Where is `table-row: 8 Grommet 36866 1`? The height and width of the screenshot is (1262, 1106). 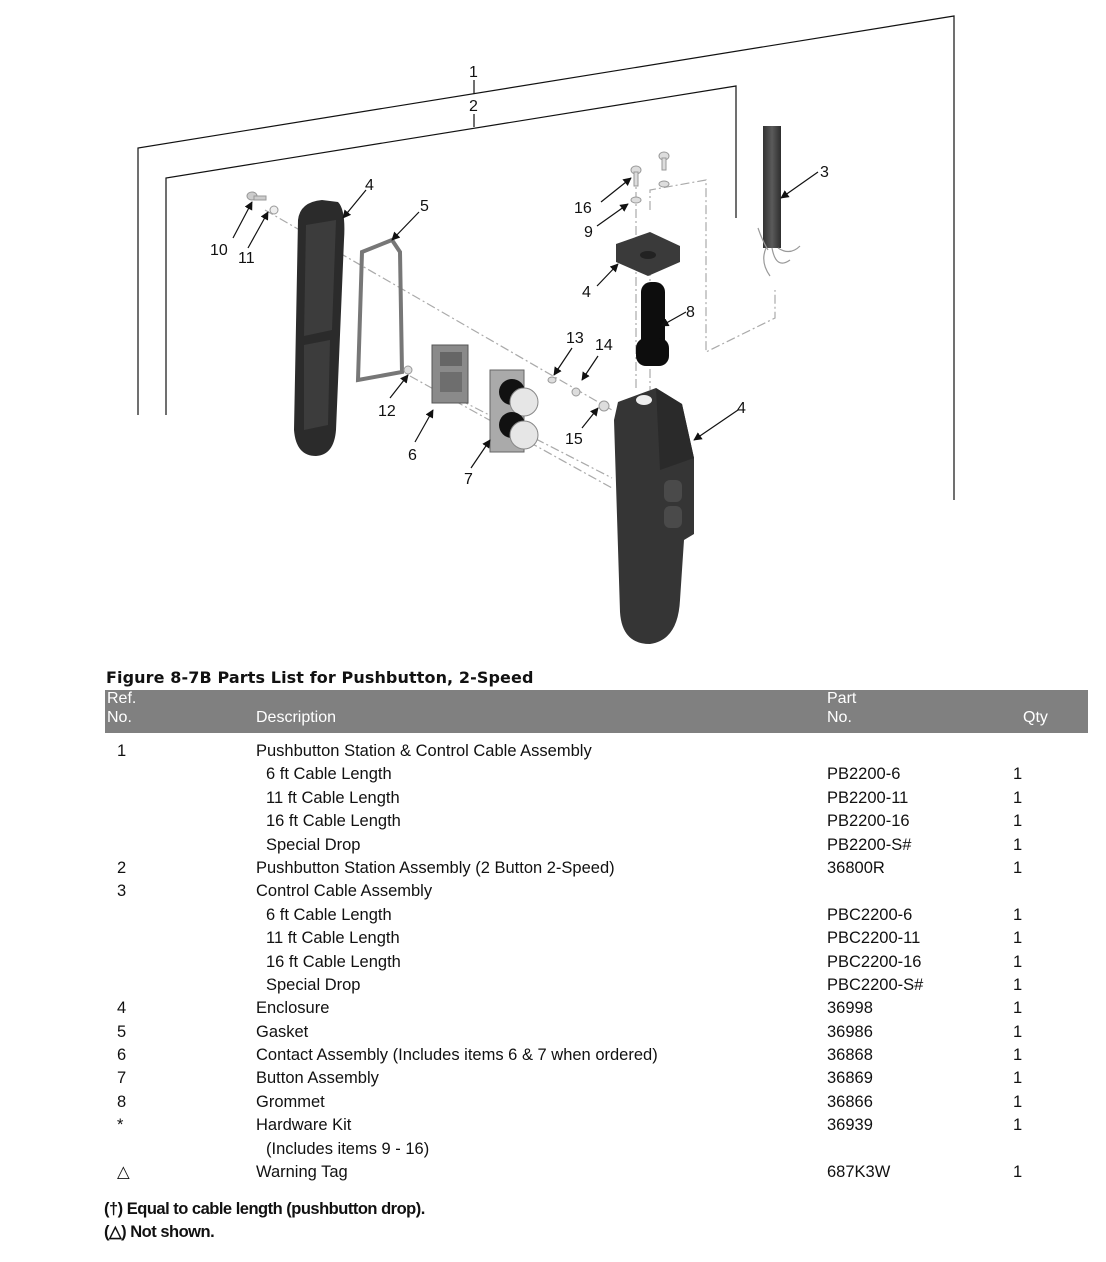 table-row: 8 Grommet 36866 1 is located at coordinates (596, 1102).